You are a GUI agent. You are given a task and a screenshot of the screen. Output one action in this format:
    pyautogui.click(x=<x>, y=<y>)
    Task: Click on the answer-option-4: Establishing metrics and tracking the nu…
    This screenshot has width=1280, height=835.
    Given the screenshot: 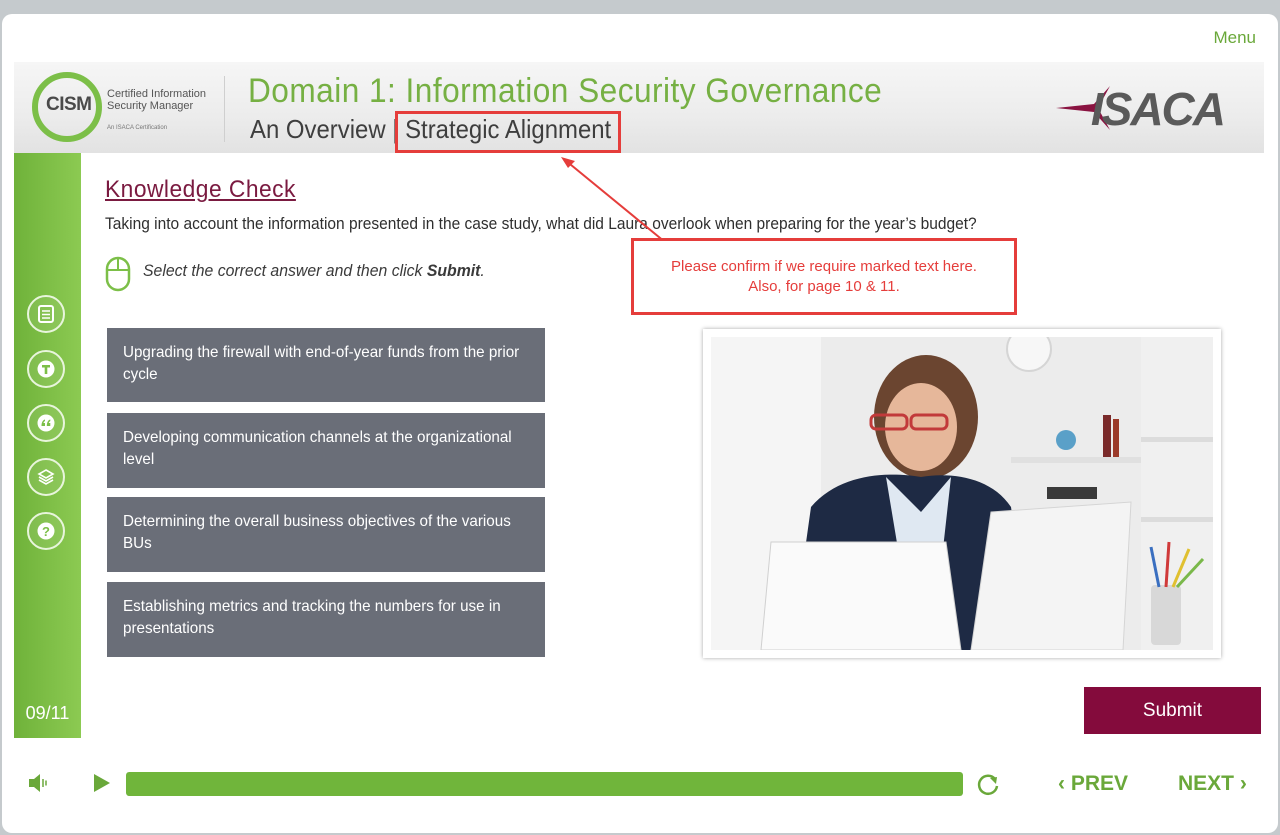 What is the action you would take?
    pyautogui.click(x=326, y=619)
    